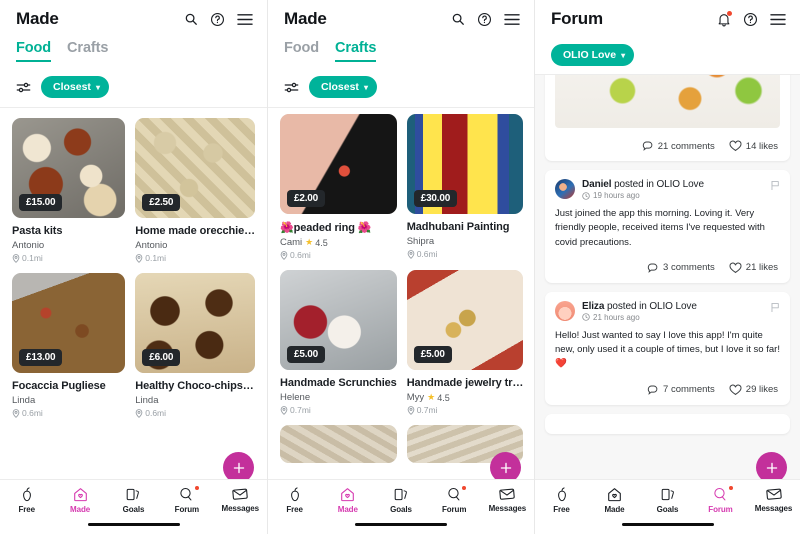 Image resolution: width=800 pixels, height=534 pixels. Describe the element at coordinates (724, 18) in the screenshot. I see `bell-icon` at that location.